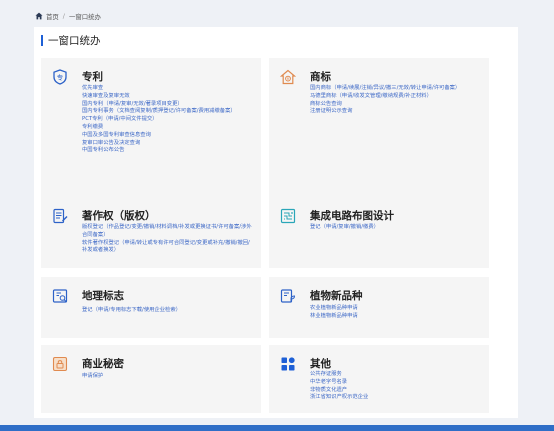 The image size is (554, 431). Describe the element at coordinates (60, 296) in the screenshot. I see `geographic-indication-icon` at that location.